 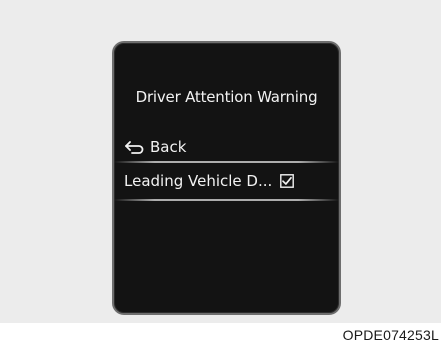 What do you see at coordinates (226, 147) in the screenshot?
I see `back-menu-item: Back` at bounding box center [226, 147].